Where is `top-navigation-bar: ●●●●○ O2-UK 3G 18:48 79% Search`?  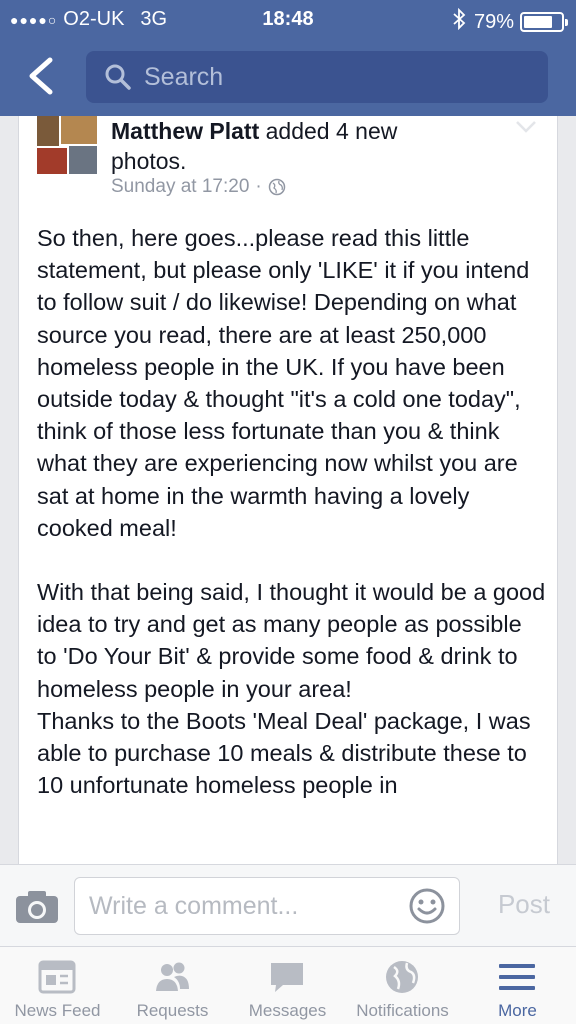 top-navigation-bar: ●●●●○ O2-UK 3G 18:48 79% Search is located at coordinates (288, 58).